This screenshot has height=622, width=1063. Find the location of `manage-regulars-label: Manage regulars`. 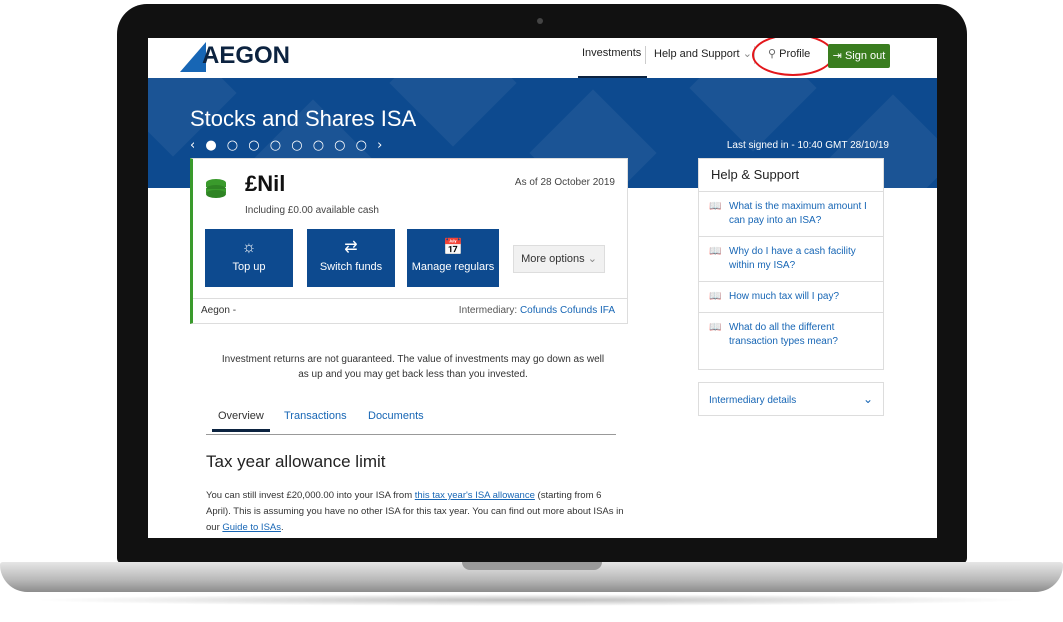

manage-regulars-label: Manage regulars is located at coordinates (453, 267).